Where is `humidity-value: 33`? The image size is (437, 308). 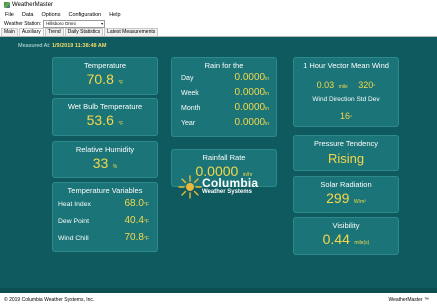 humidity-value: 33 is located at coordinates (100, 163).